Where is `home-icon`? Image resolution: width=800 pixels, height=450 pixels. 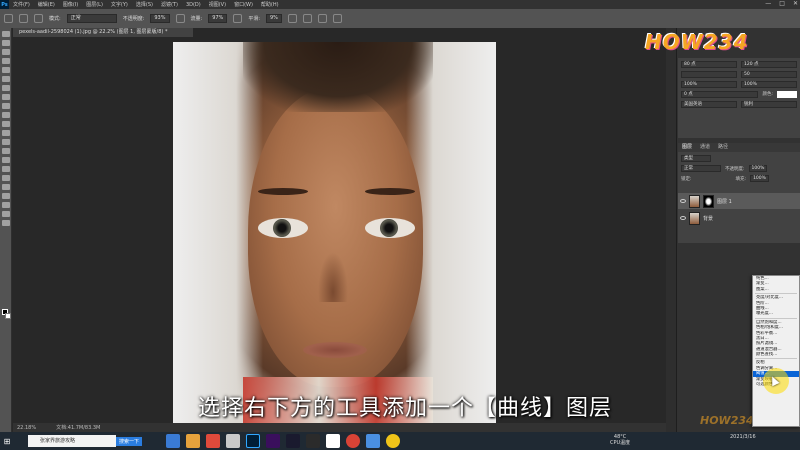
home-icon is located at coordinates (8, 18).